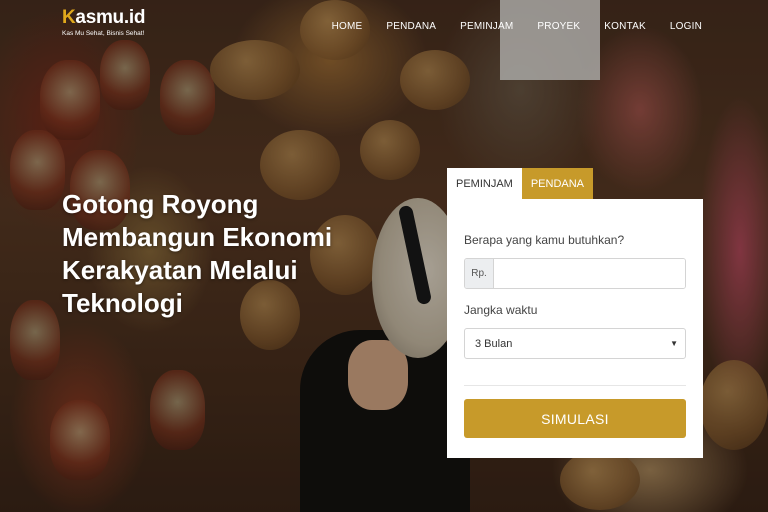 The height and width of the screenshot is (512, 768). What do you see at coordinates (104, 17) in the screenshot?
I see `logo-wordmark: Kasmu.id` at bounding box center [104, 17].